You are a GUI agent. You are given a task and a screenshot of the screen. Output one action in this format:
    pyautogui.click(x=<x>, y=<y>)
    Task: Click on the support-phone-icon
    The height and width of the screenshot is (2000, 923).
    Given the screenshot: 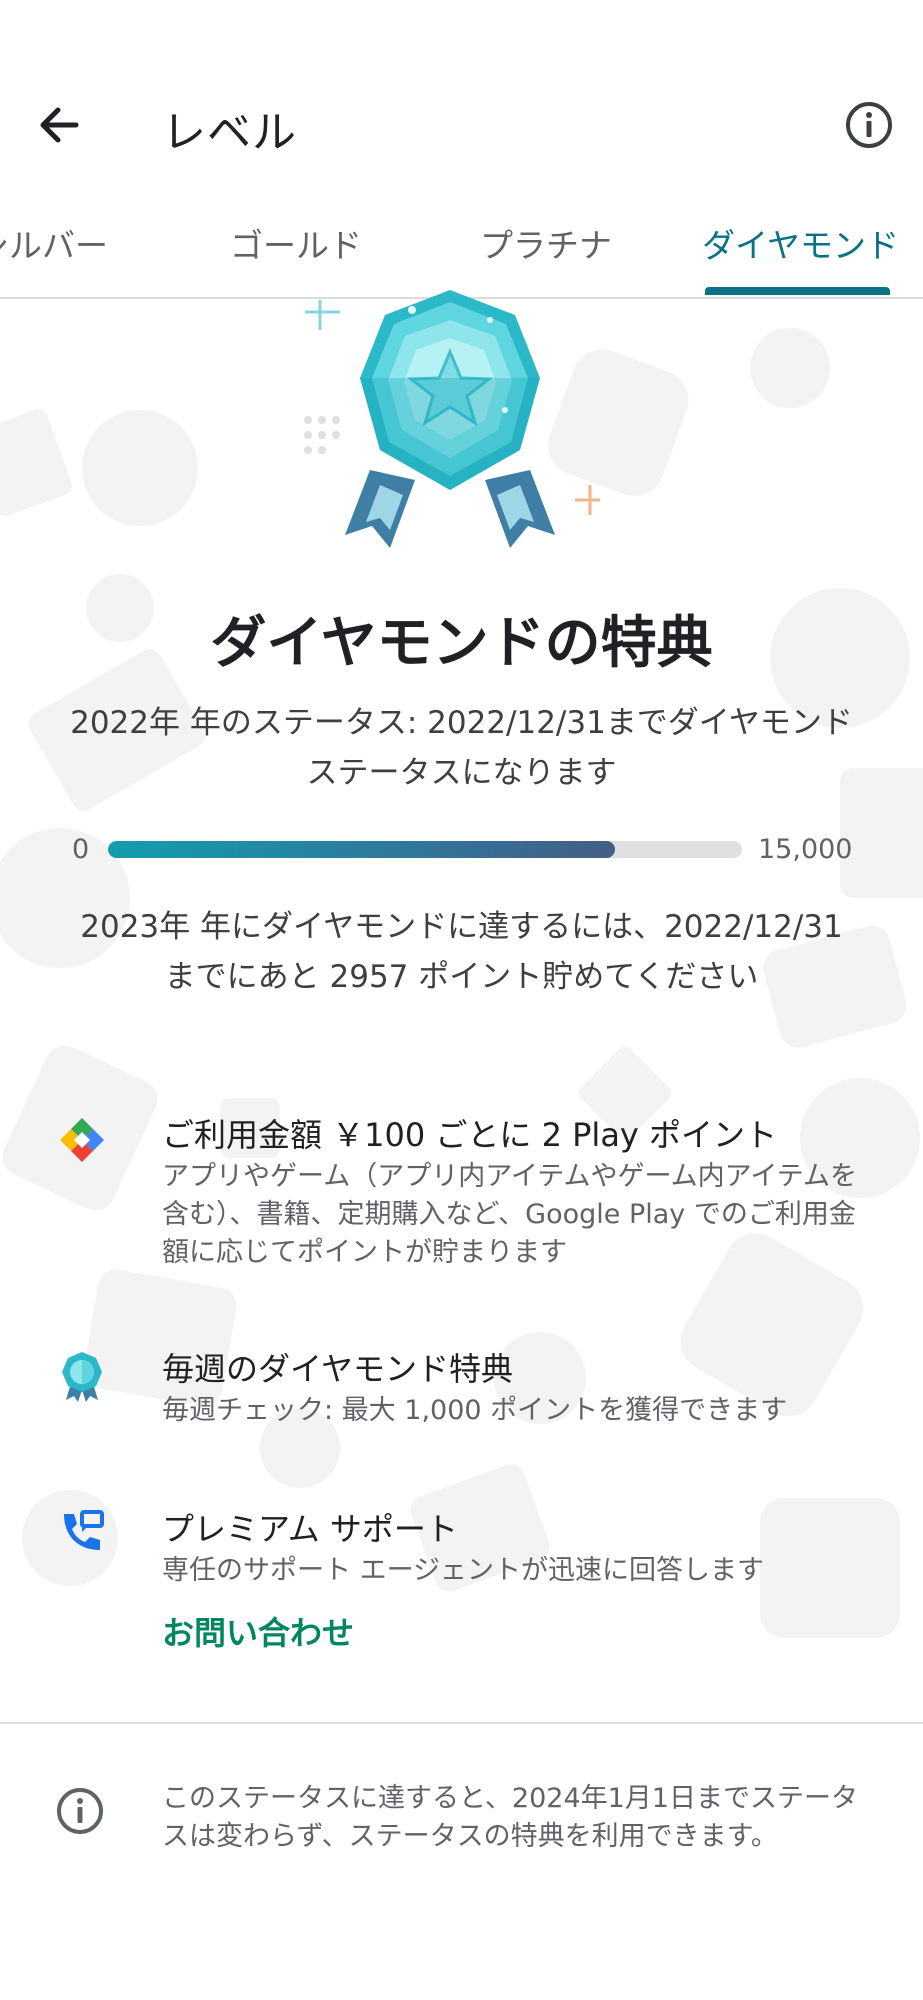 What is the action you would take?
    pyautogui.click(x=82, y=1532)
    